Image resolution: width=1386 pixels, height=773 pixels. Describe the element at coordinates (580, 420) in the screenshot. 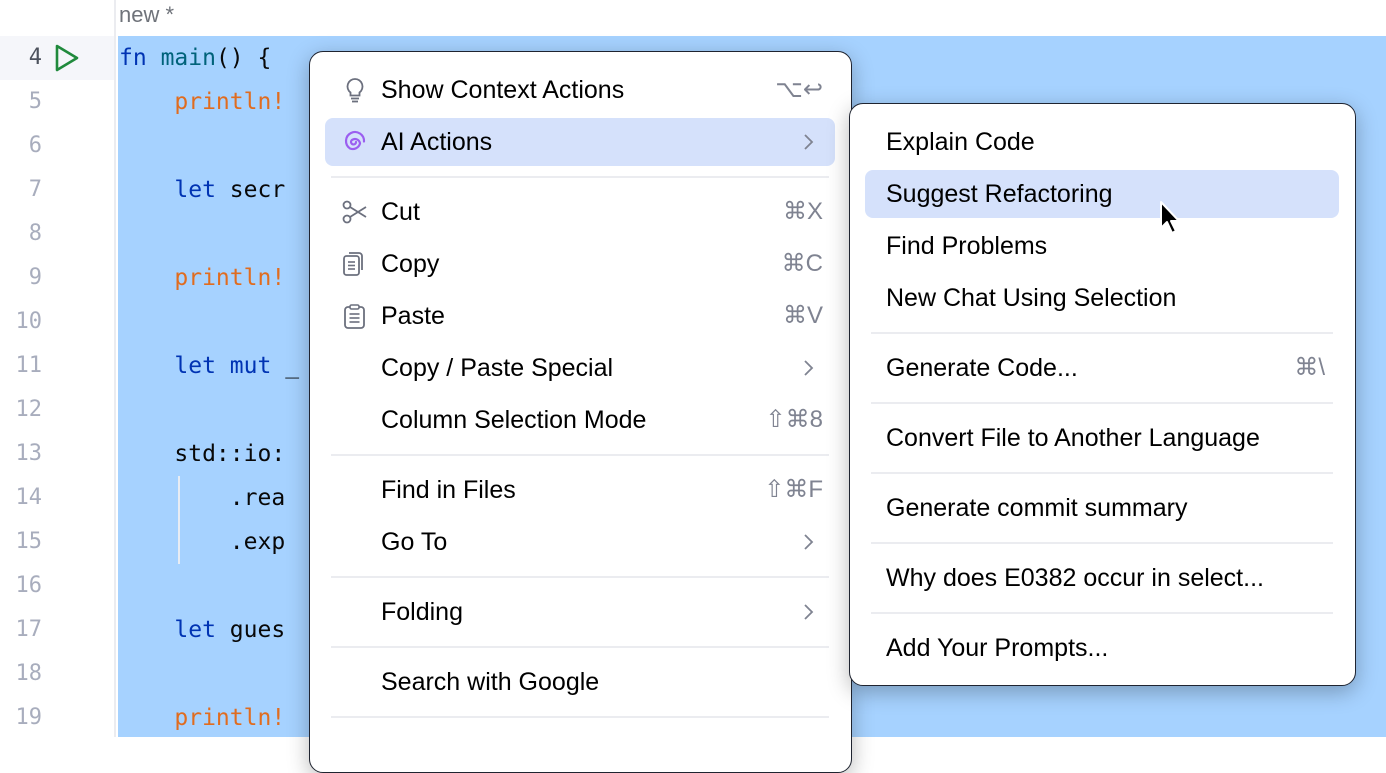

I see `menu-item-column-selection-mode: Column Selection Mode ⇧⌘8` at that location.